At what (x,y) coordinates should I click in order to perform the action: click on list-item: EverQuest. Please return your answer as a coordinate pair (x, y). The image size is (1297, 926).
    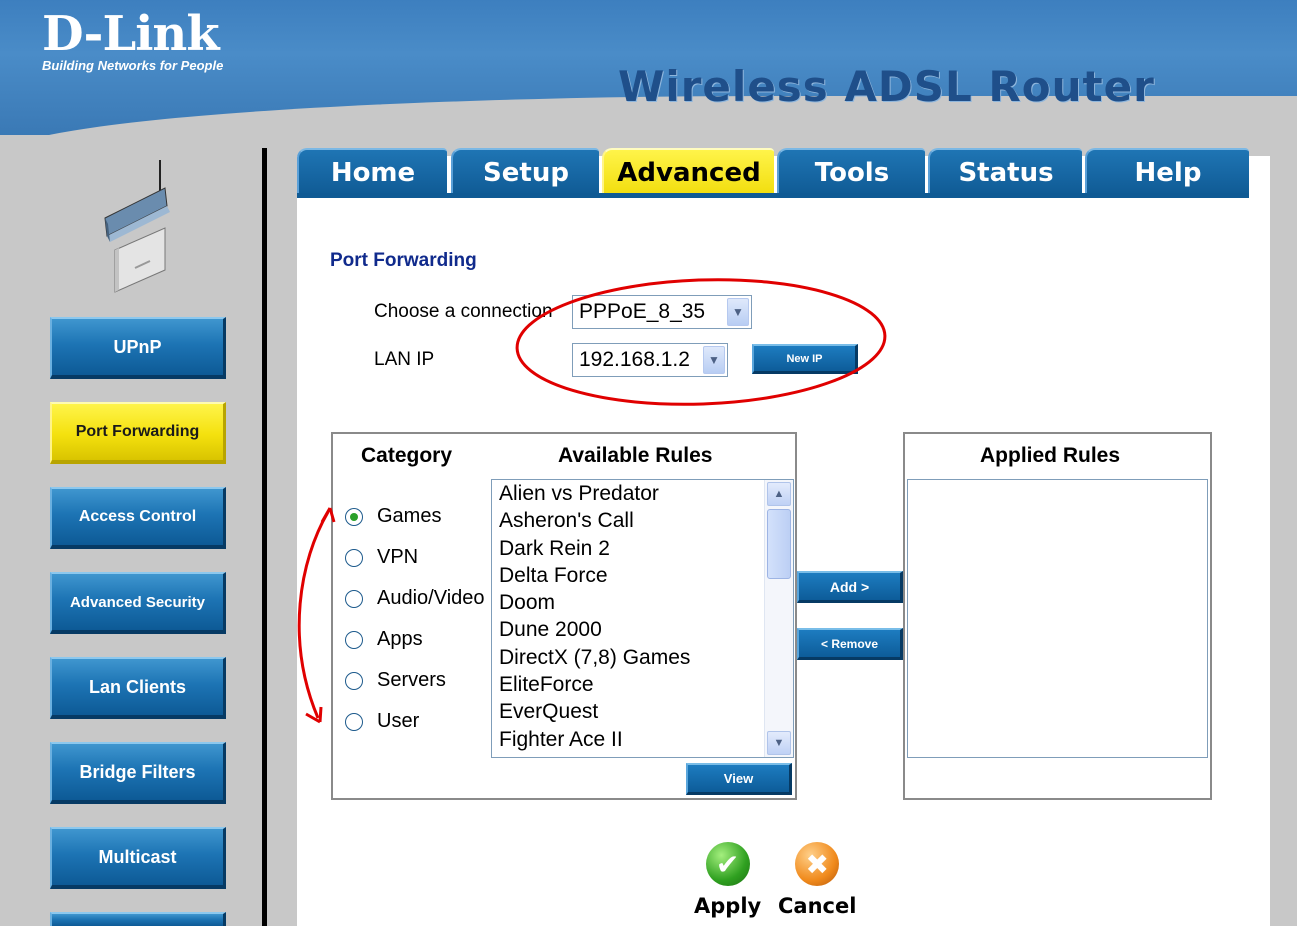
    Looking at the image, I should click on (642, 711).